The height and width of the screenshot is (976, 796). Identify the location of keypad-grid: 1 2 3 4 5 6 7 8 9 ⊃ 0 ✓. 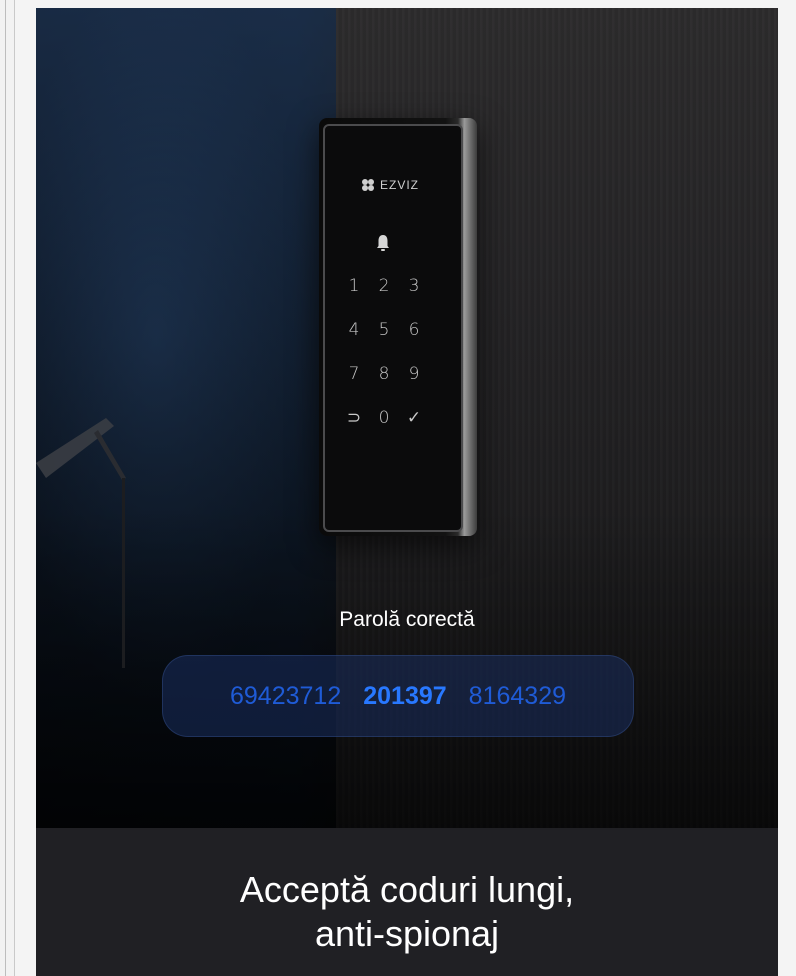
(384, 352).